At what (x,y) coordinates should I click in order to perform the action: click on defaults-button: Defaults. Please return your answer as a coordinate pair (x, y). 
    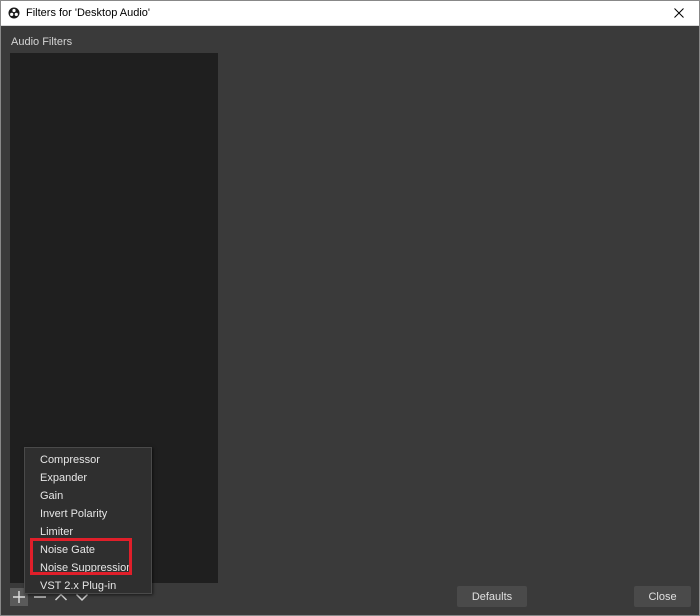
    Looking at the image, I should click on (492, 596).